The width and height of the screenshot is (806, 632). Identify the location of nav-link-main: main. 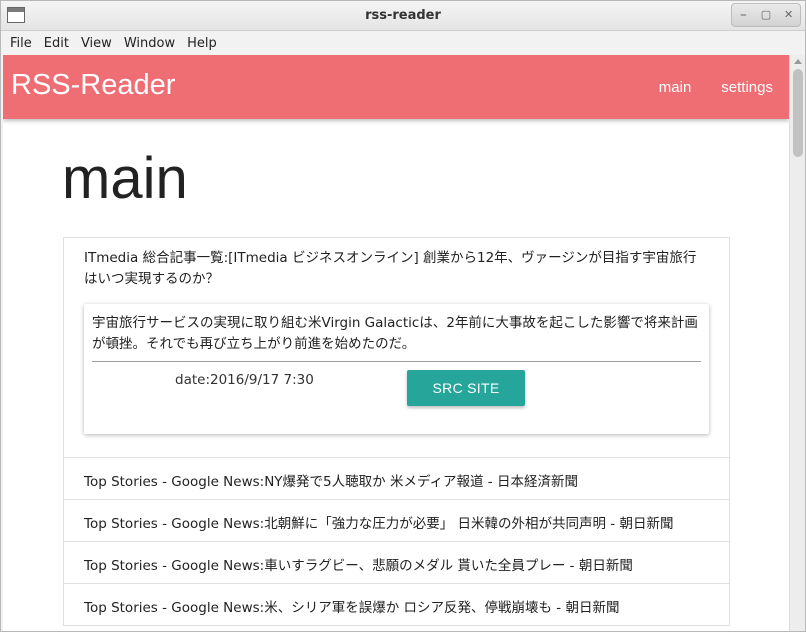
(675, 87).